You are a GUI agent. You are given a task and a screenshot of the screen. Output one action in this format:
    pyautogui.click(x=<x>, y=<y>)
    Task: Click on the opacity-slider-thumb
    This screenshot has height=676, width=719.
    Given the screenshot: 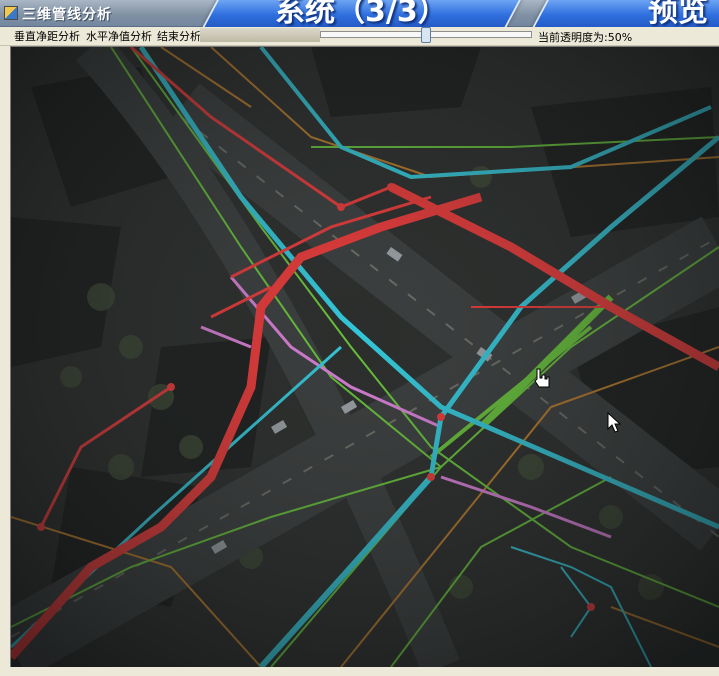 What is the action you would take?
    pyautogui.click(x=426, y=35)
    